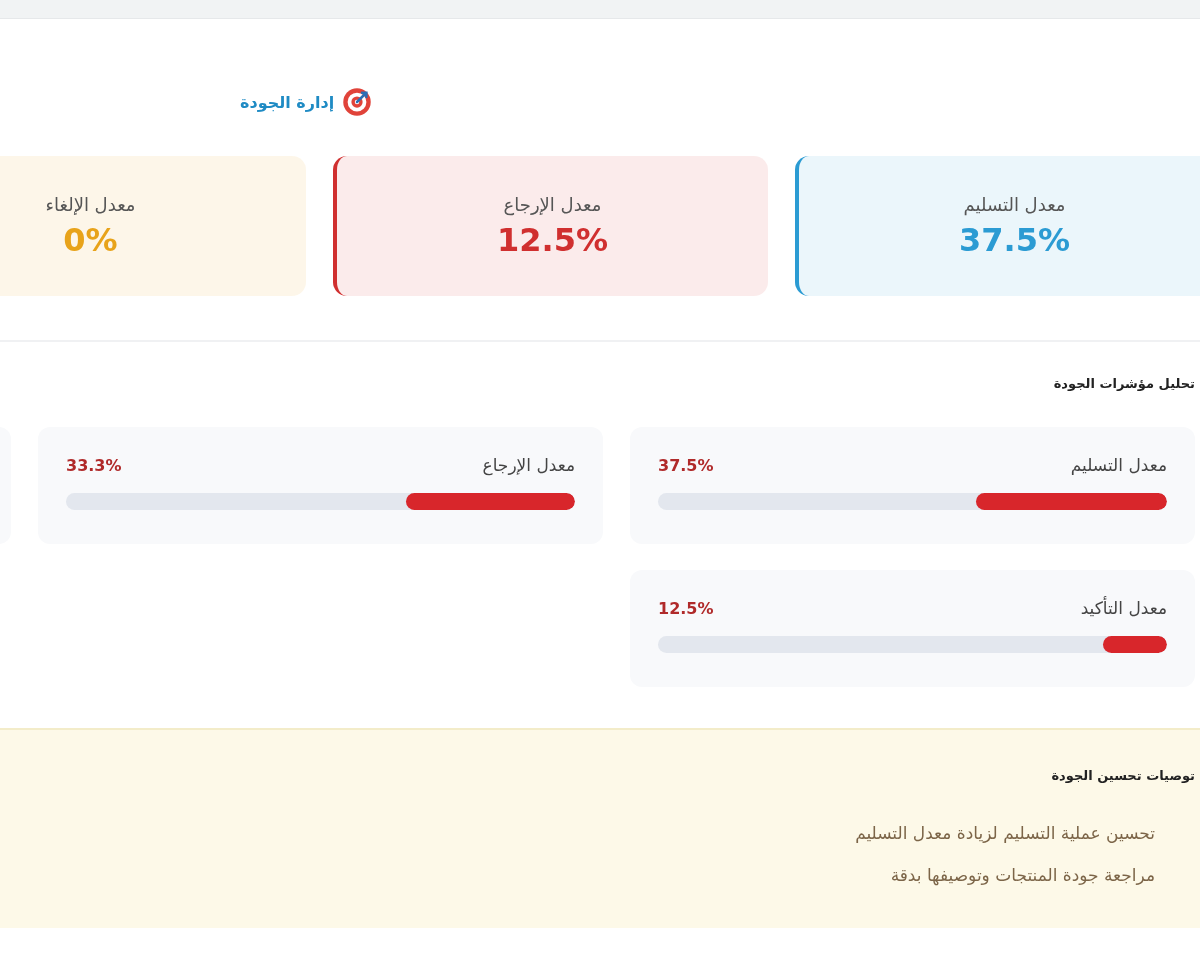 This screenshot has width=1200, height=960. I want to click on recommendation-text: تحسين عملية التسليم لزيادة معدل التسليم, so click(1005, 833).